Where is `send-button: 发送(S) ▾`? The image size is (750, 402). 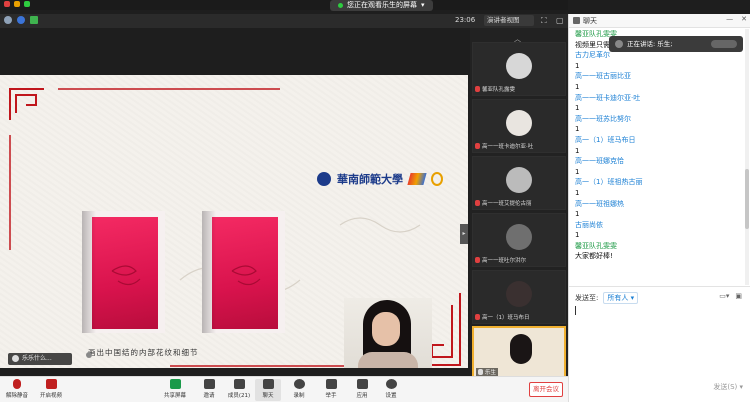
send-button: 发送(S) ▾ is located at coordinates (728, 387).